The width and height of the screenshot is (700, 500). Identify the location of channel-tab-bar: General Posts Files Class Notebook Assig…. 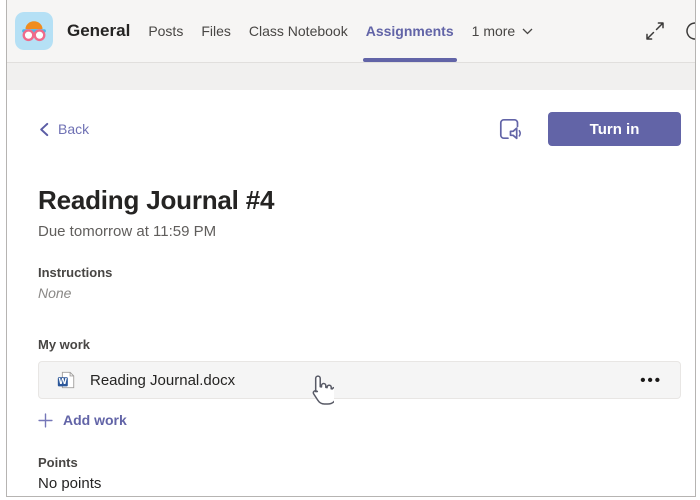
(351, 31).